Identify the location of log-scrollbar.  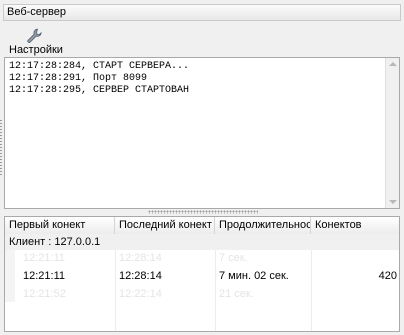
(392, 133).